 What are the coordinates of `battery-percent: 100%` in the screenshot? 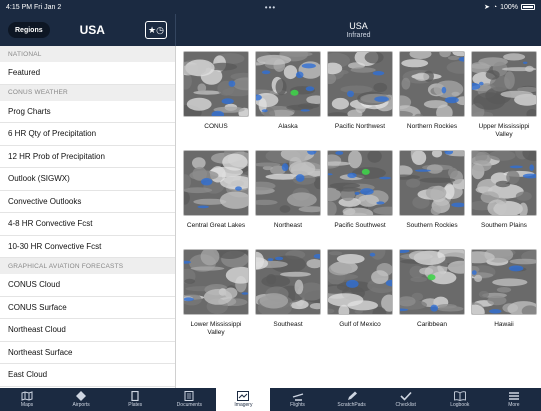 It's located at (509, 7).